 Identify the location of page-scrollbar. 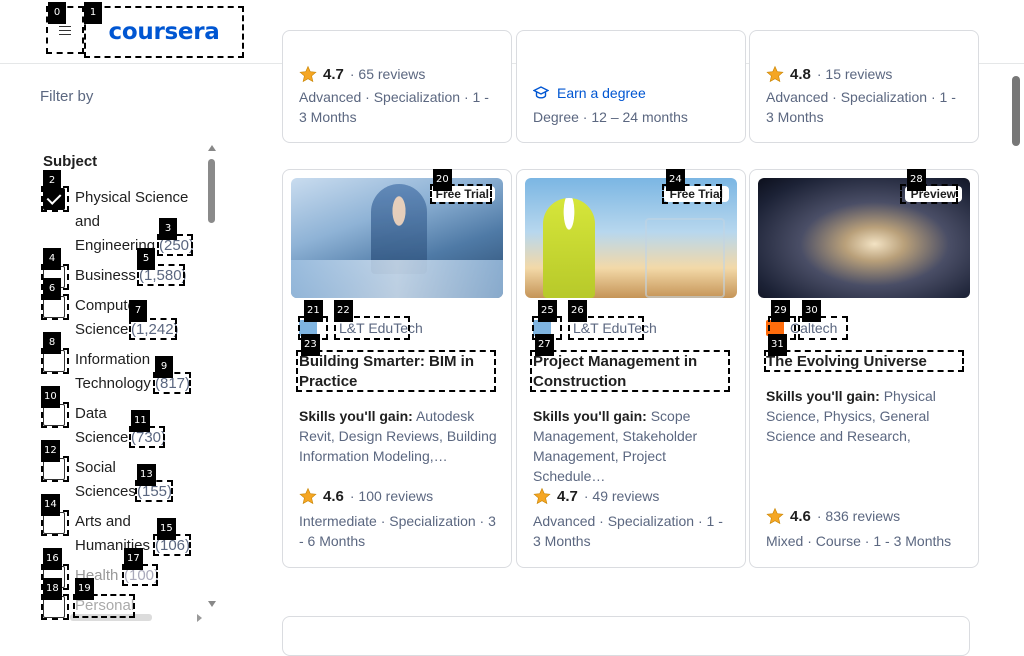
(1017, 346).